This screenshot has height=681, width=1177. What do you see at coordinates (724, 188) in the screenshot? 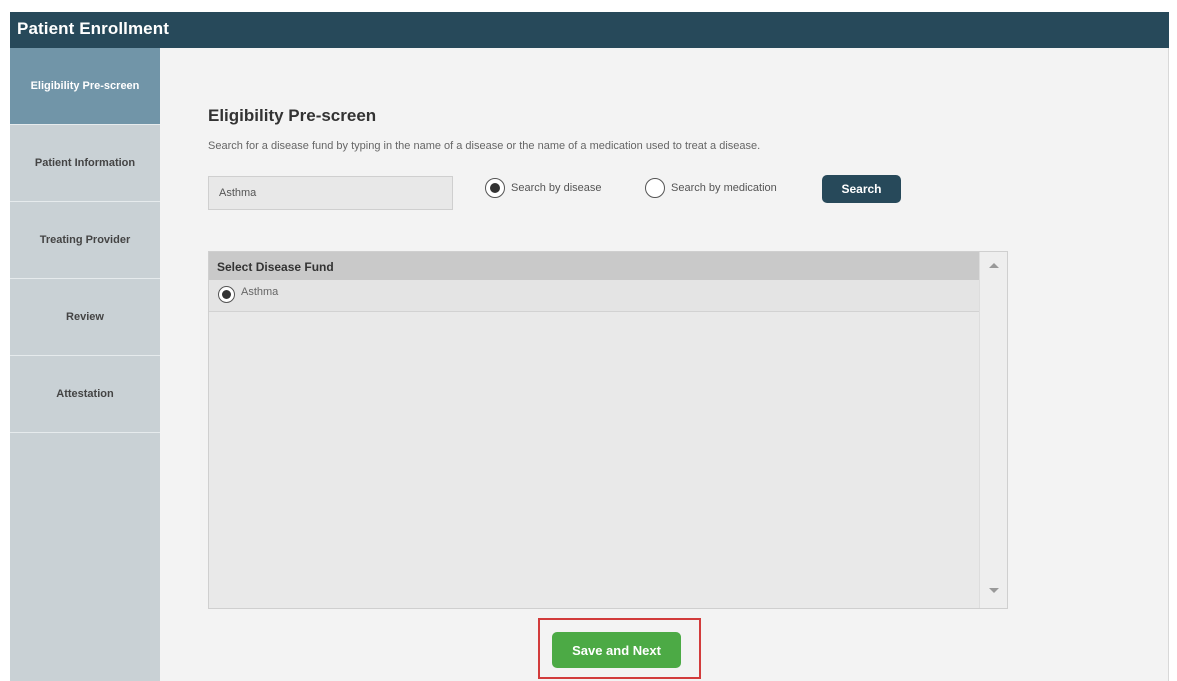
I see `radio-label: Search by medication` at bounding box center [724, 188].